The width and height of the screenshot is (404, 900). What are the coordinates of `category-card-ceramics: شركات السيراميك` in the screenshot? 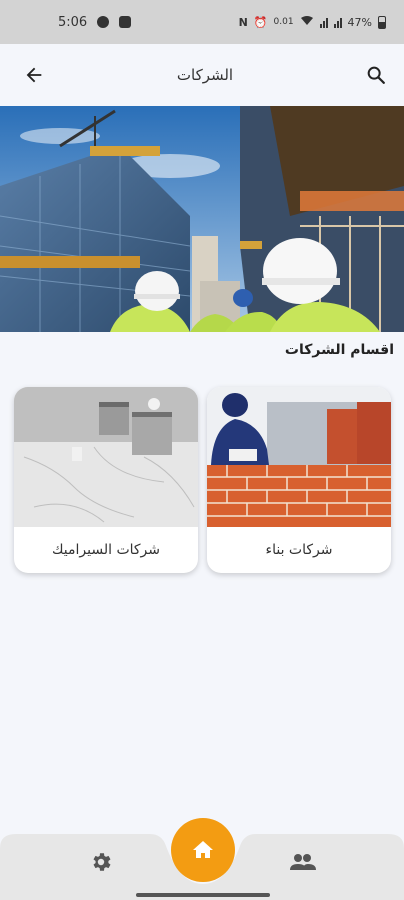 It's located at (106, 480).